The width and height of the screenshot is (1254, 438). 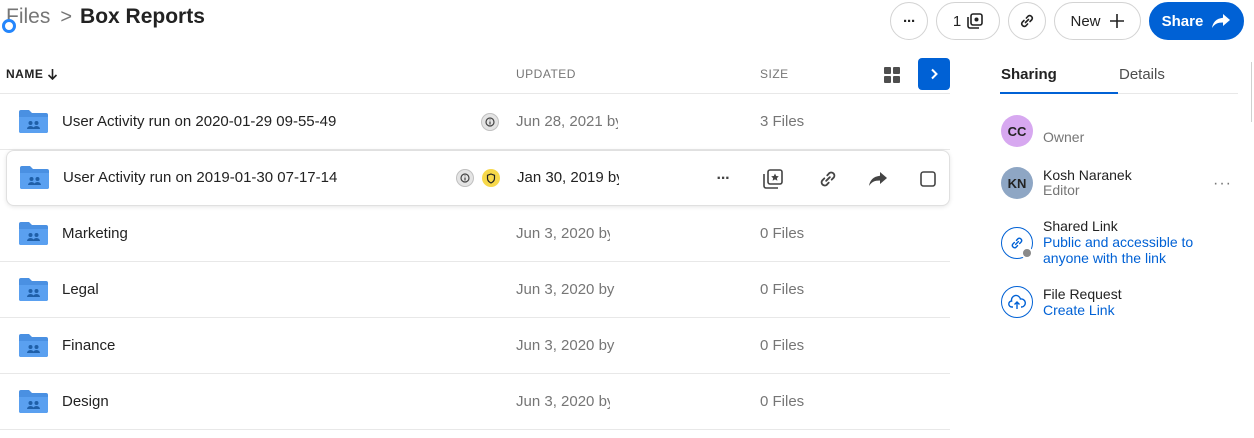 I want to click on file-name: User Activity run on 2020-01-29 09-55-49, so click(x=199, y=121).